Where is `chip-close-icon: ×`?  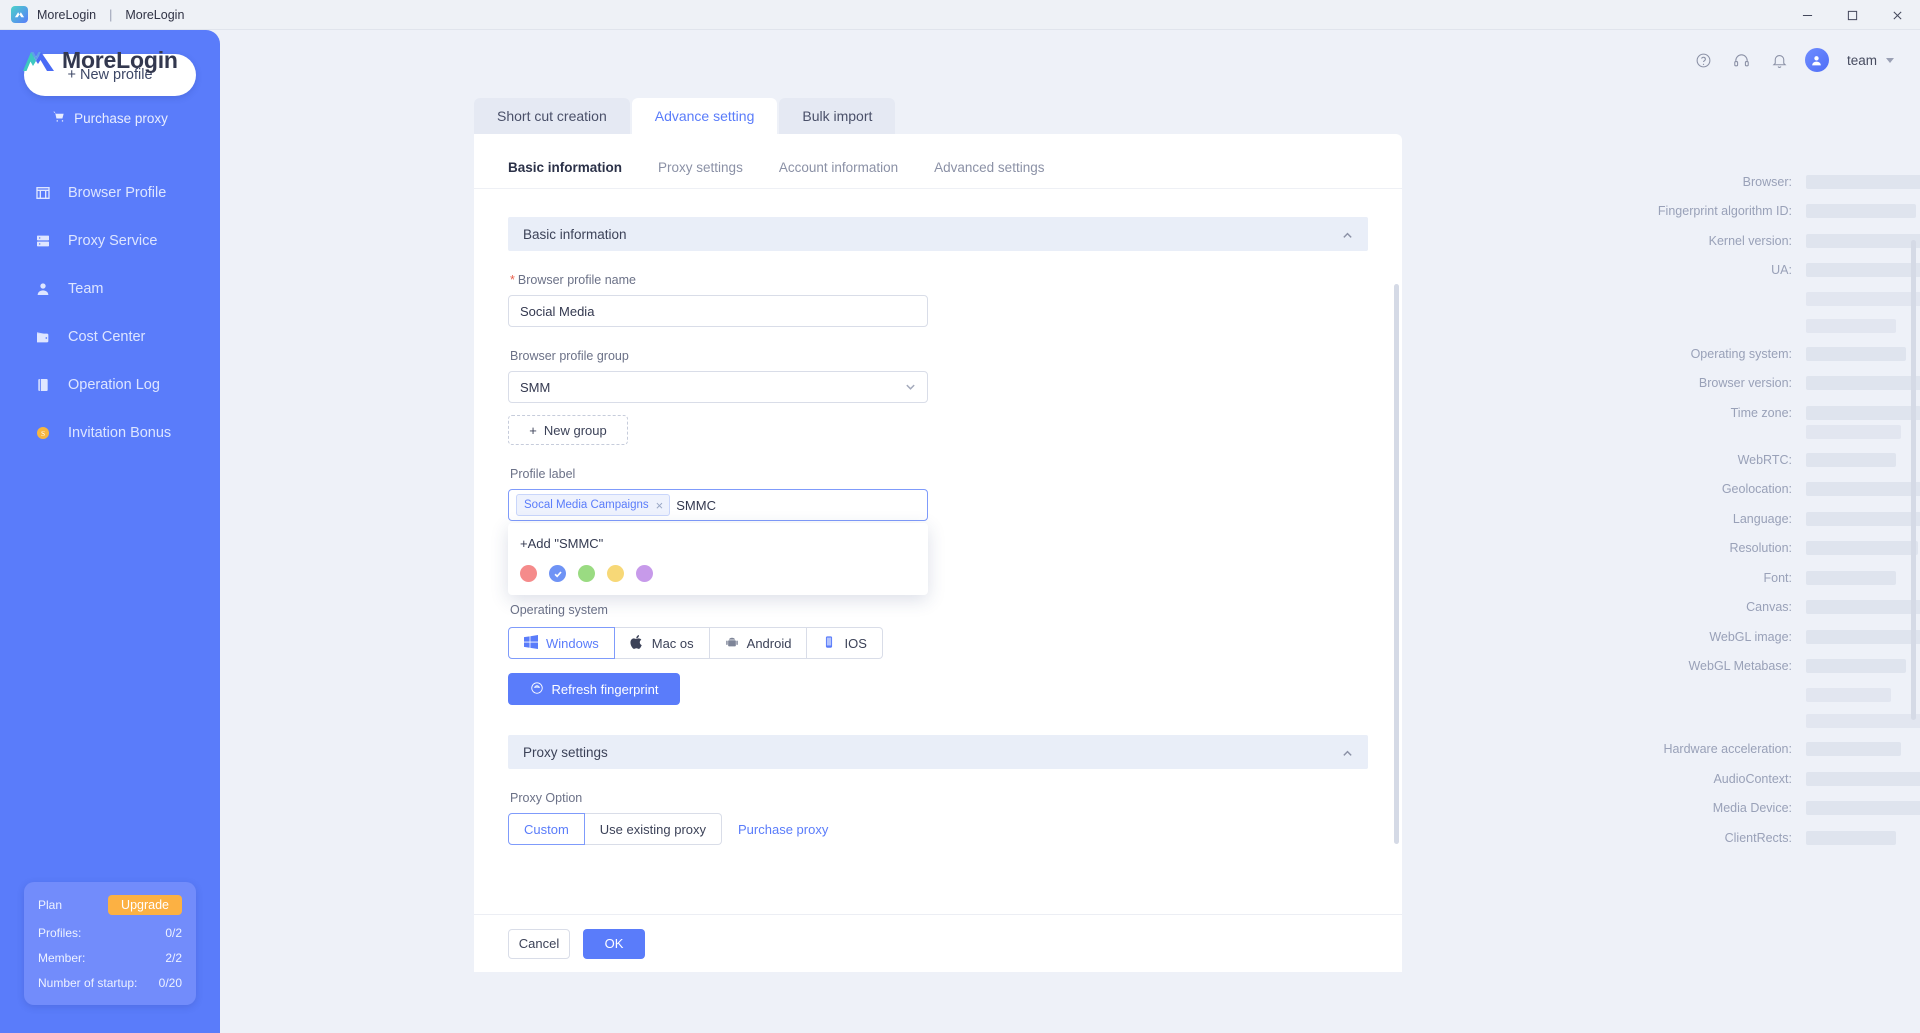 chip-close-icon: × is located at coordinates (660, 505).